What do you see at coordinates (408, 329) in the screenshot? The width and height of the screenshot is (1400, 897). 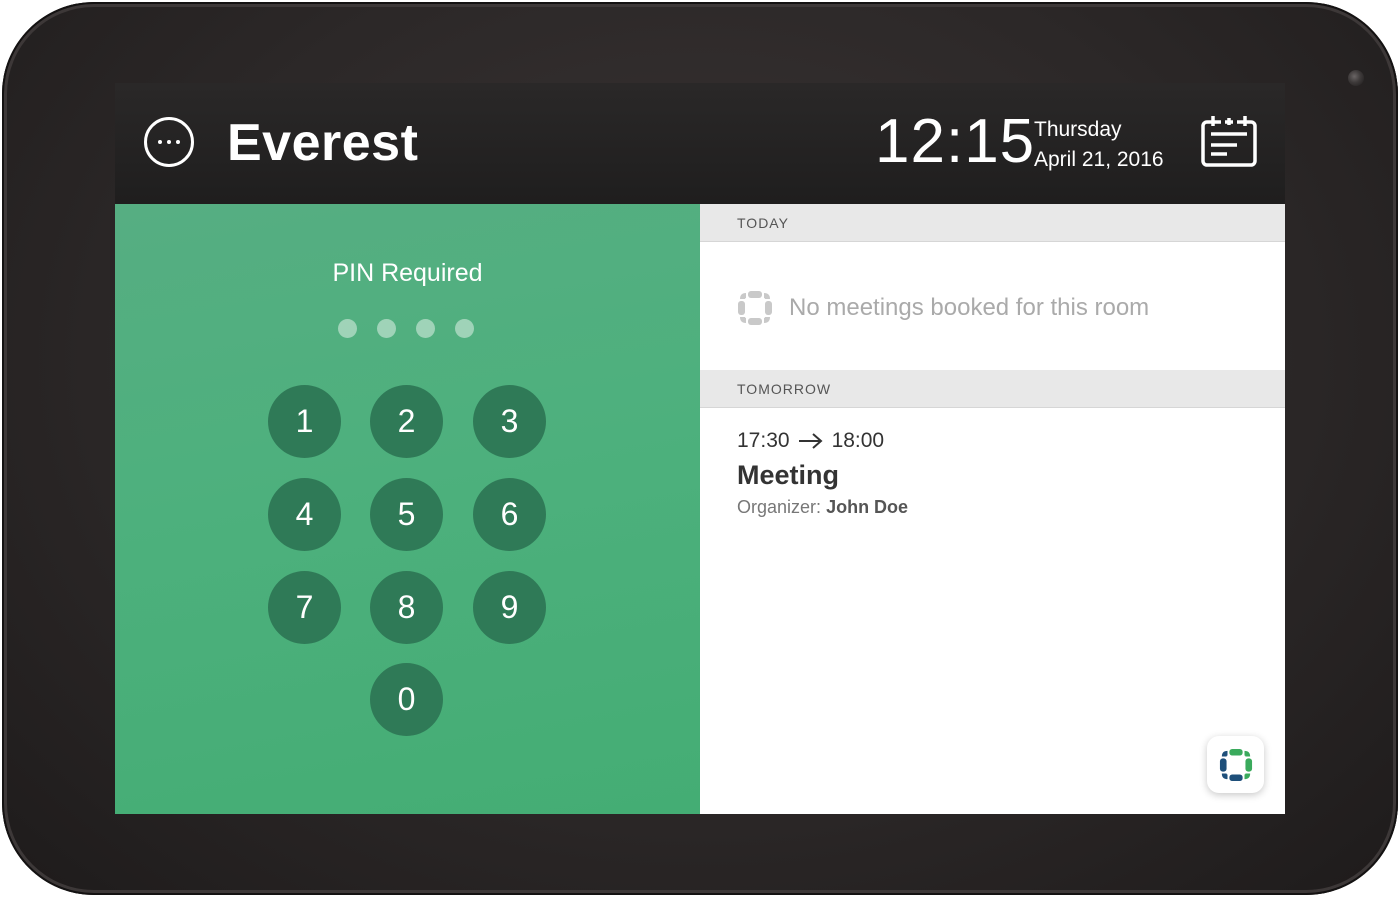 I see `pin-indicator` at bounding box center [408, 329].